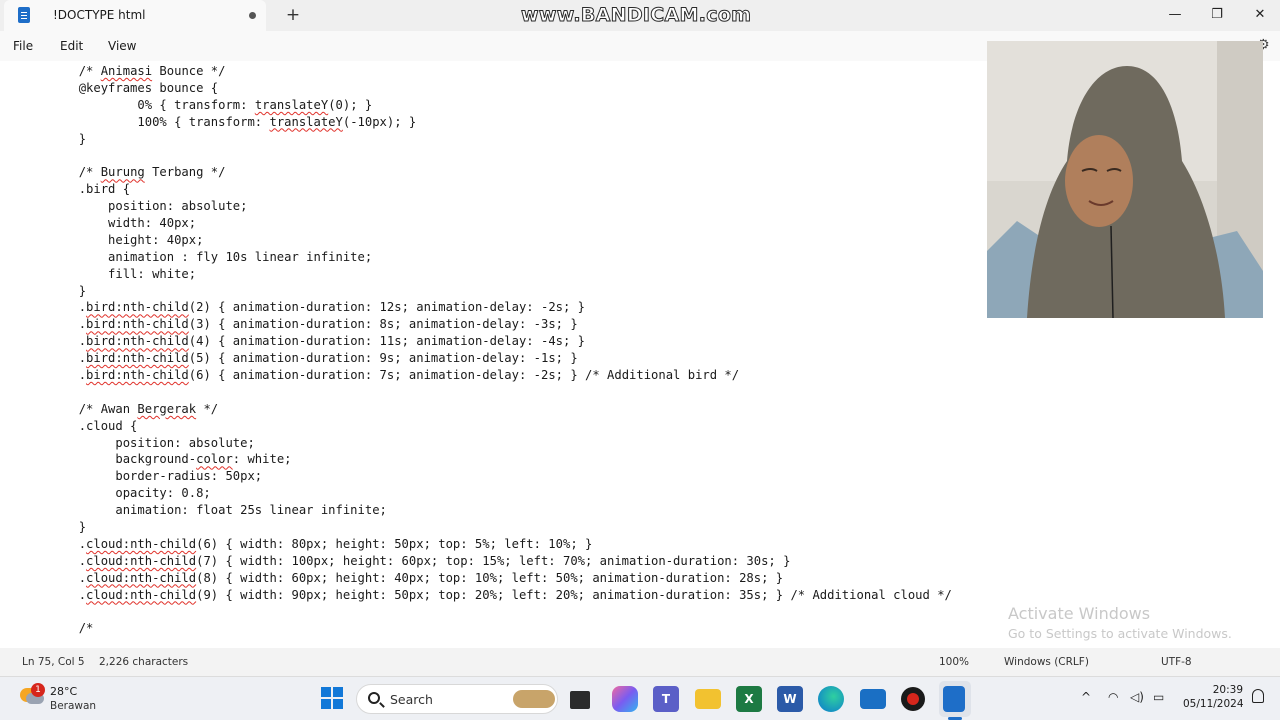  I want to click on code-line: /* Animasi Bounce */, so click(486, 71).